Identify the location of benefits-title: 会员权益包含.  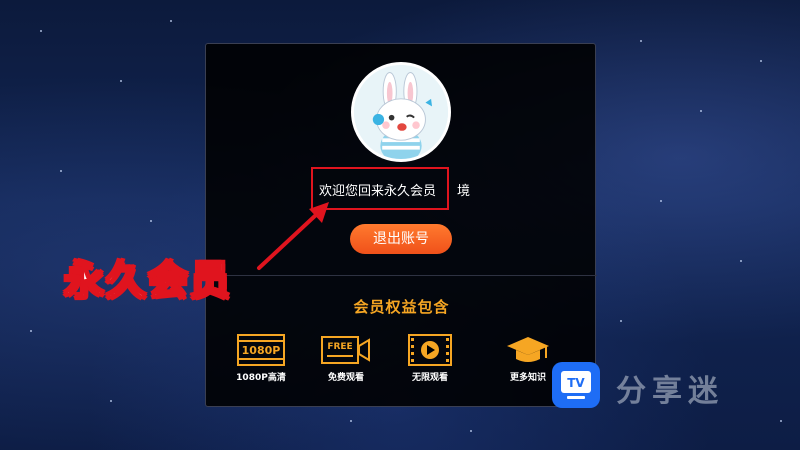
(401, 307).